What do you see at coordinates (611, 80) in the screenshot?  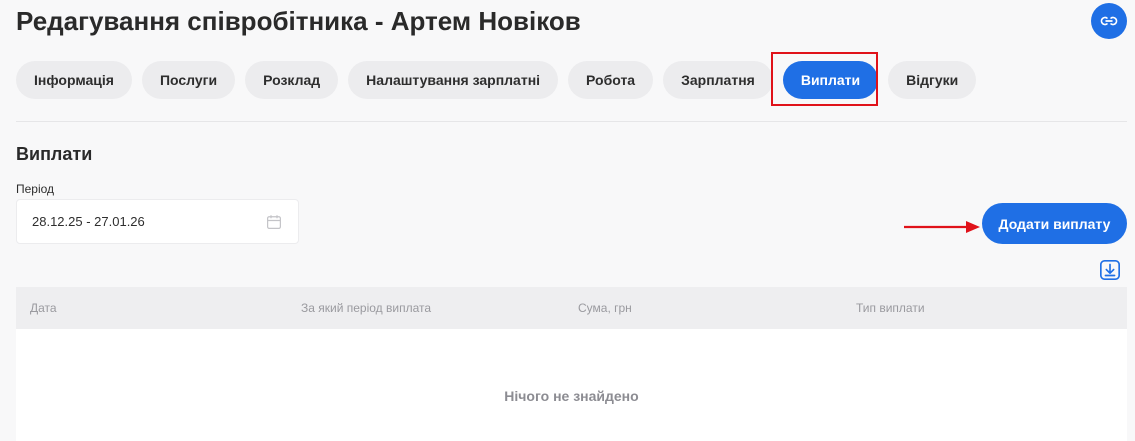 I see `tab-work: Робота` at bounding box center [611, 80].